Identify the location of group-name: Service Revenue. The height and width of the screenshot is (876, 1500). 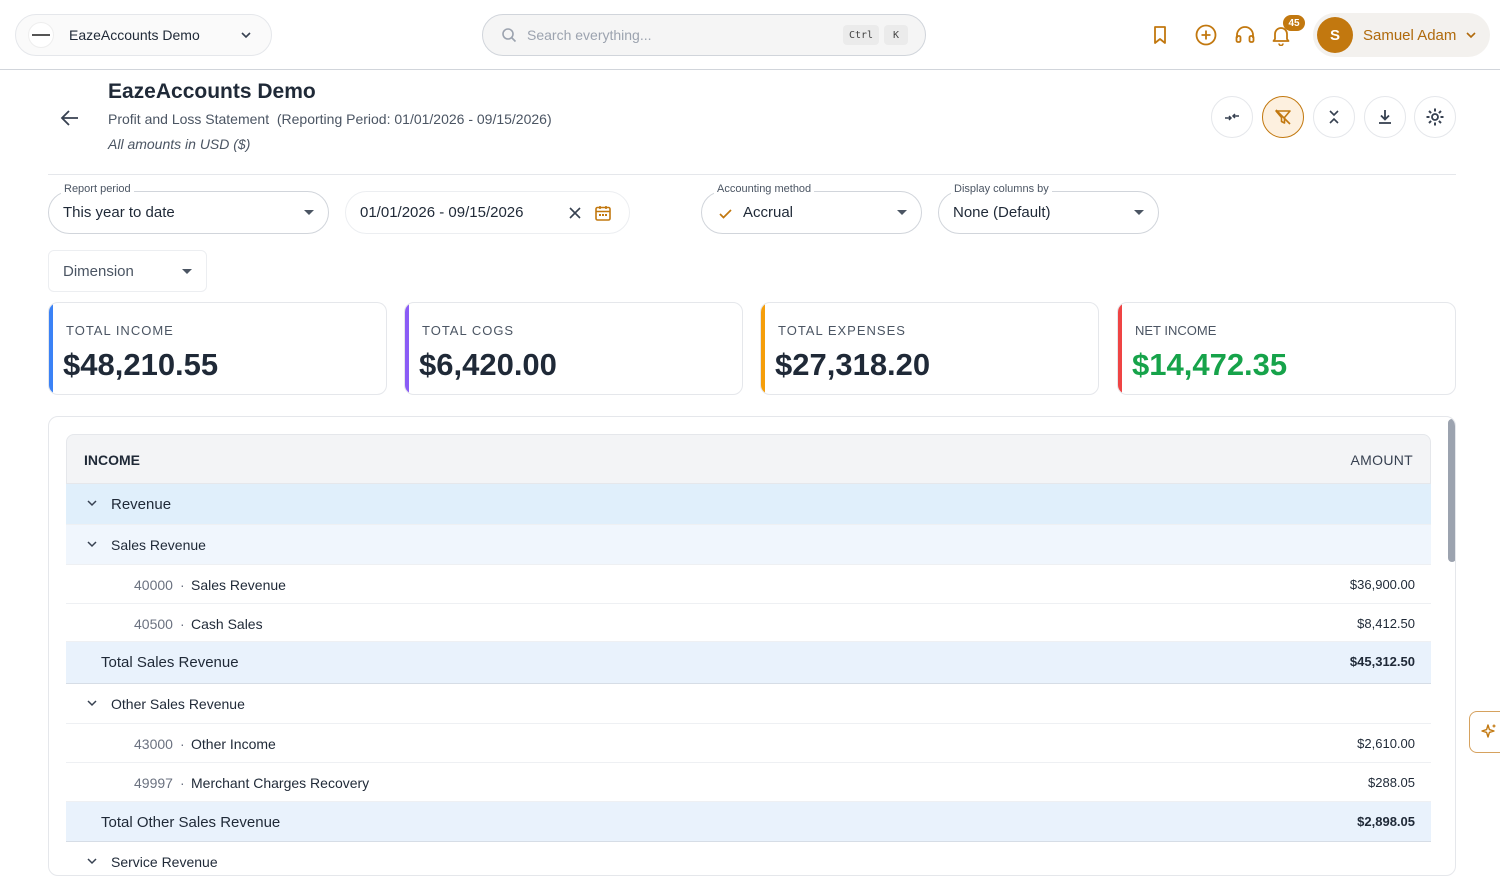
(164, 862).